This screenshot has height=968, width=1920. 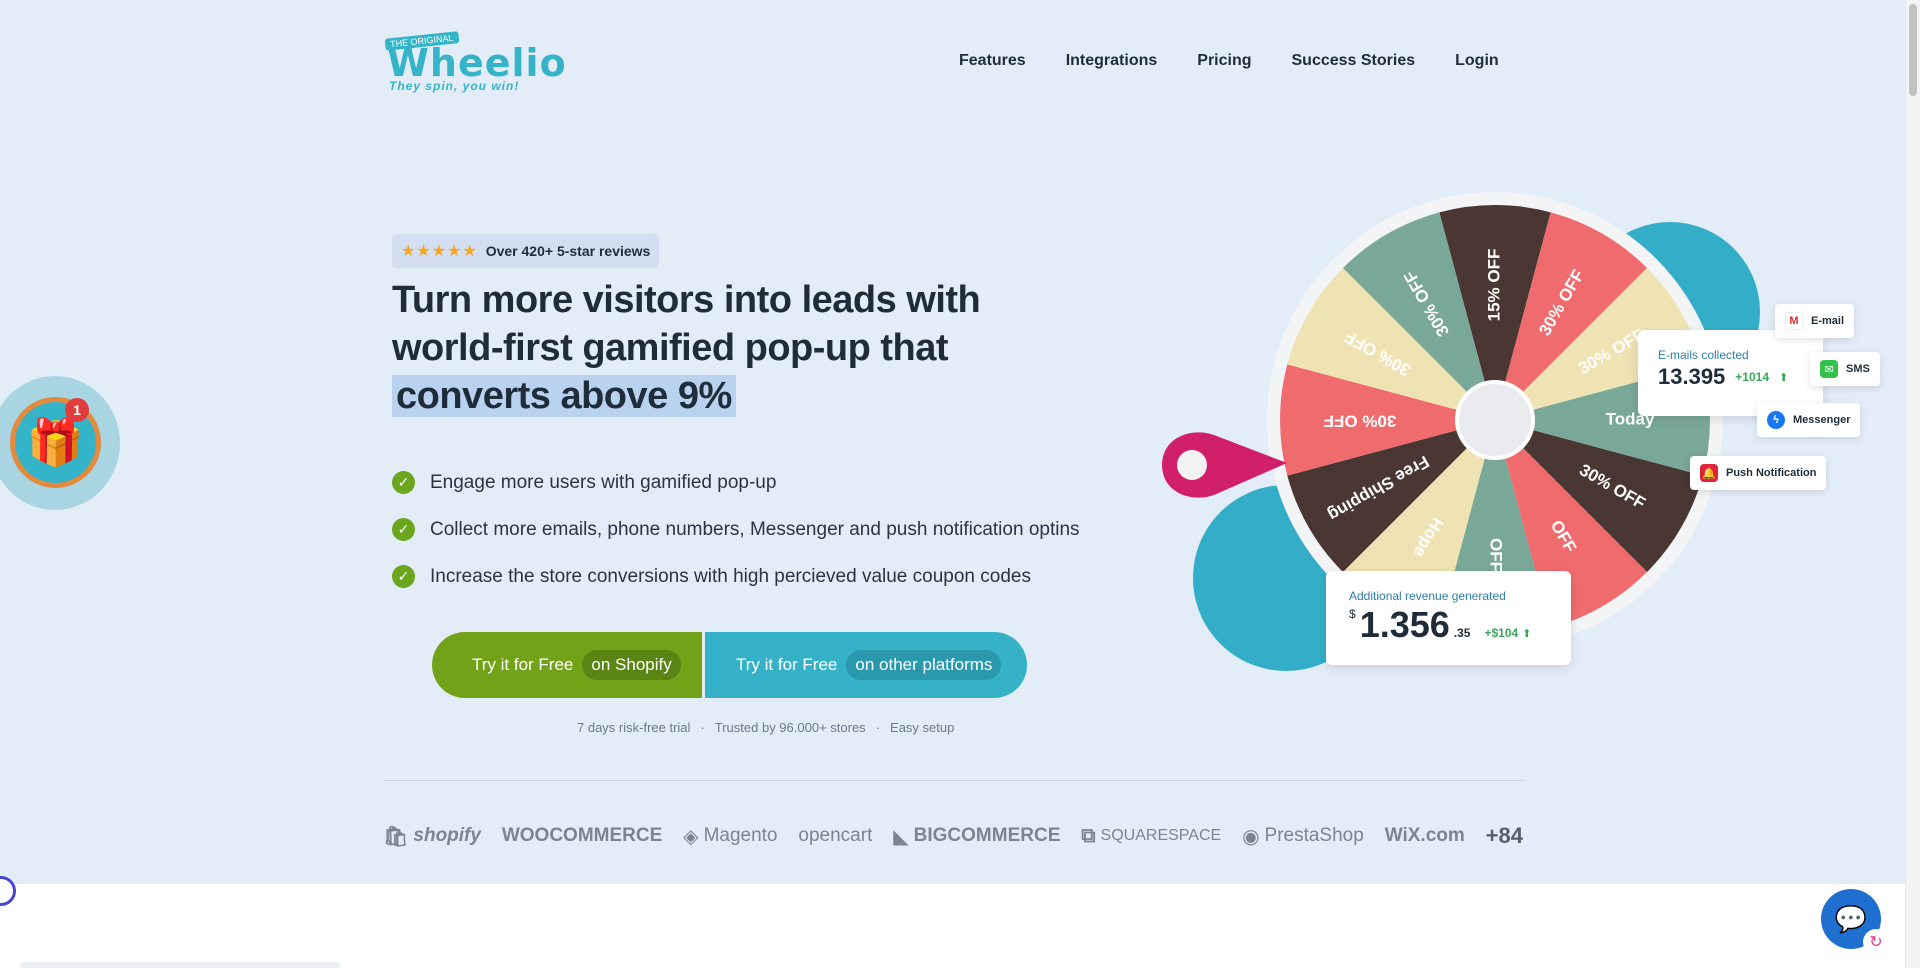 What do you see at coordinates (1495, 420) in the screenshot?
I see `wheel-hub` at bounding box center [1495, 420].